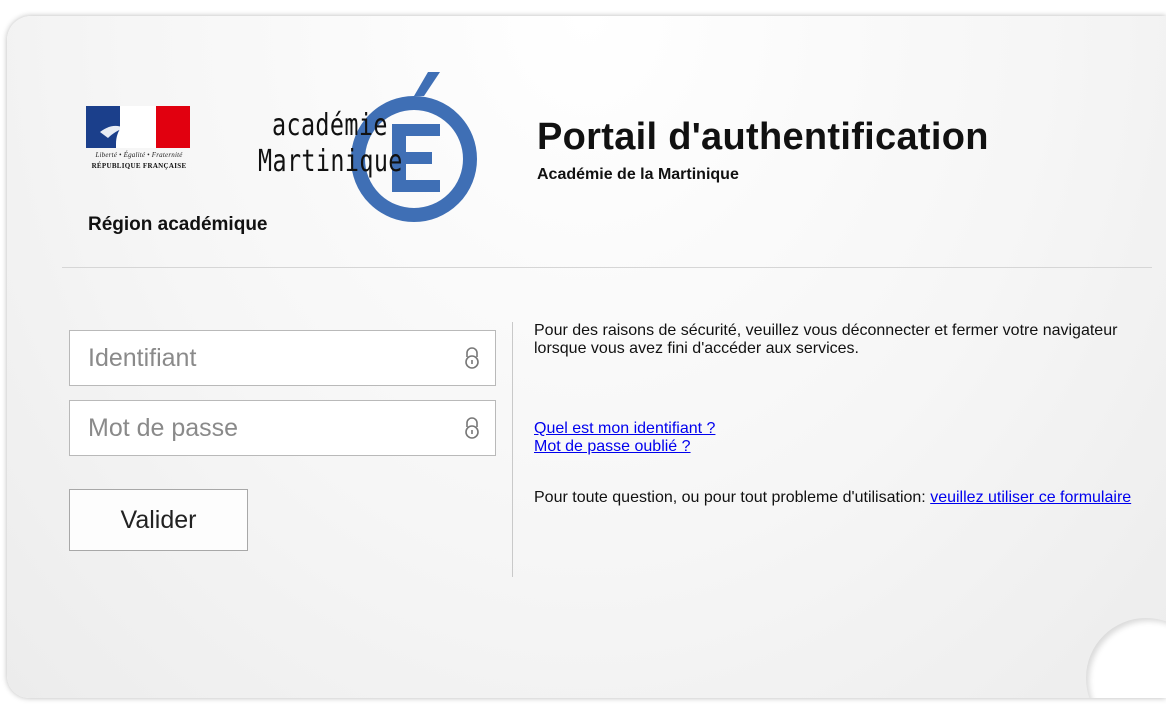 This screenshot has height=720, width=1166. What do you see at coordinates (330, 125) in the screenshot?
I see `academy-word-academie: académie` at bounding box center [330, 125].